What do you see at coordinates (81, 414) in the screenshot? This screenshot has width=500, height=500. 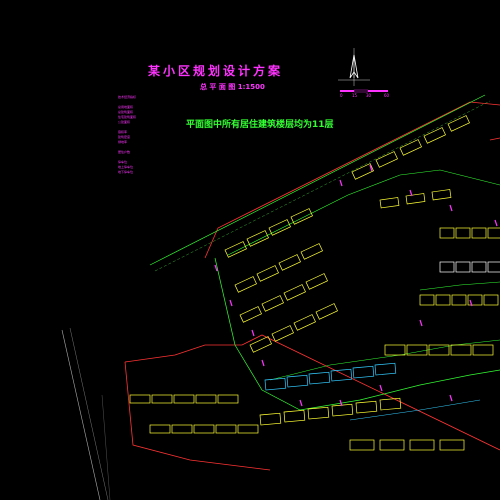 I see `outer-road-line-left` at bounding box center [81, 414].